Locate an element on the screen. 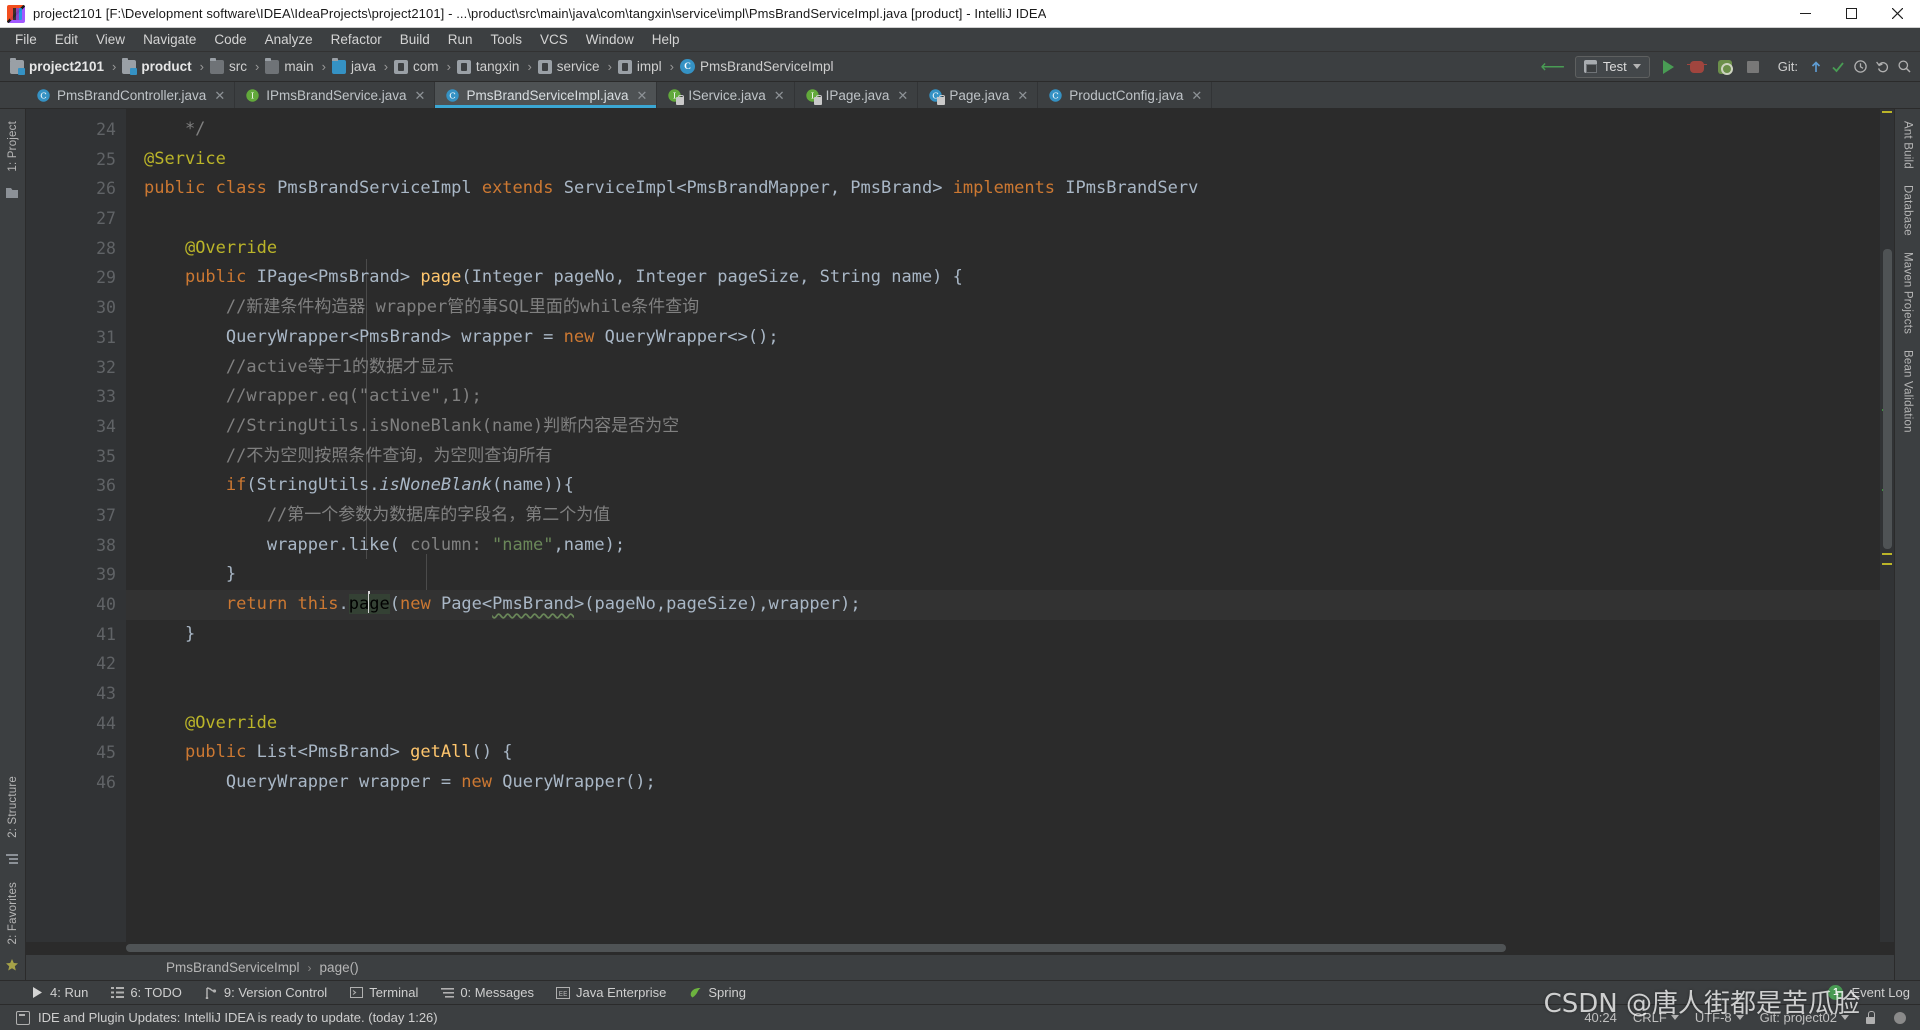 This screenshot has height=1030, width=1920. vcs-update-button is located at coordinates (1816, 67).